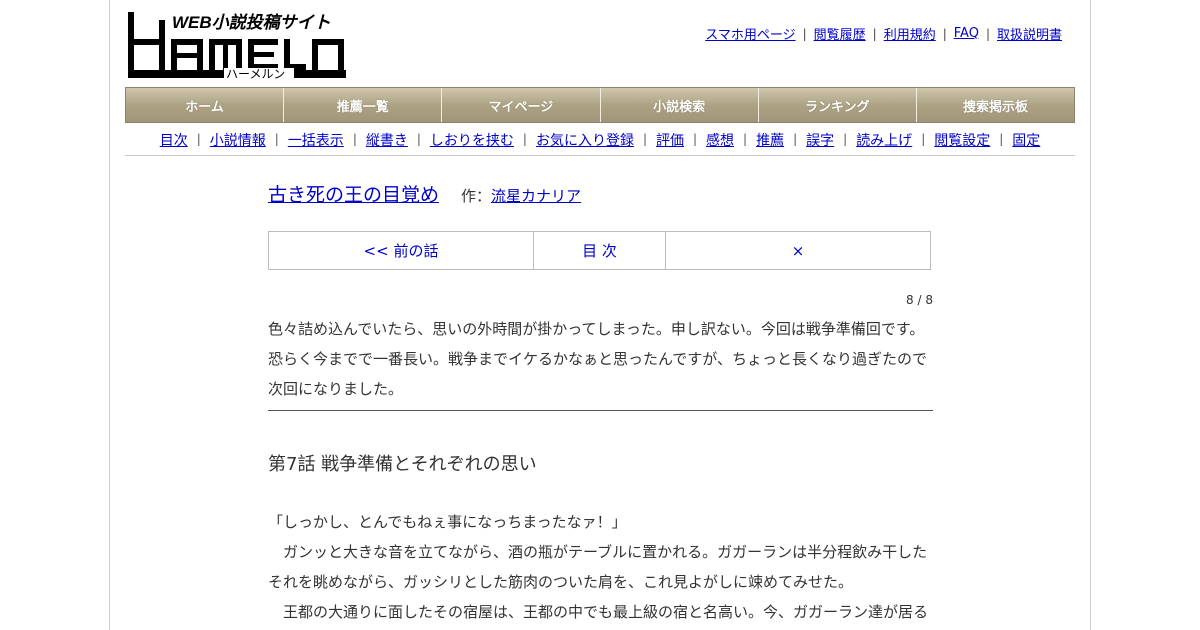  I want to click on nav-ranking: ランキング, so click(838, 105).